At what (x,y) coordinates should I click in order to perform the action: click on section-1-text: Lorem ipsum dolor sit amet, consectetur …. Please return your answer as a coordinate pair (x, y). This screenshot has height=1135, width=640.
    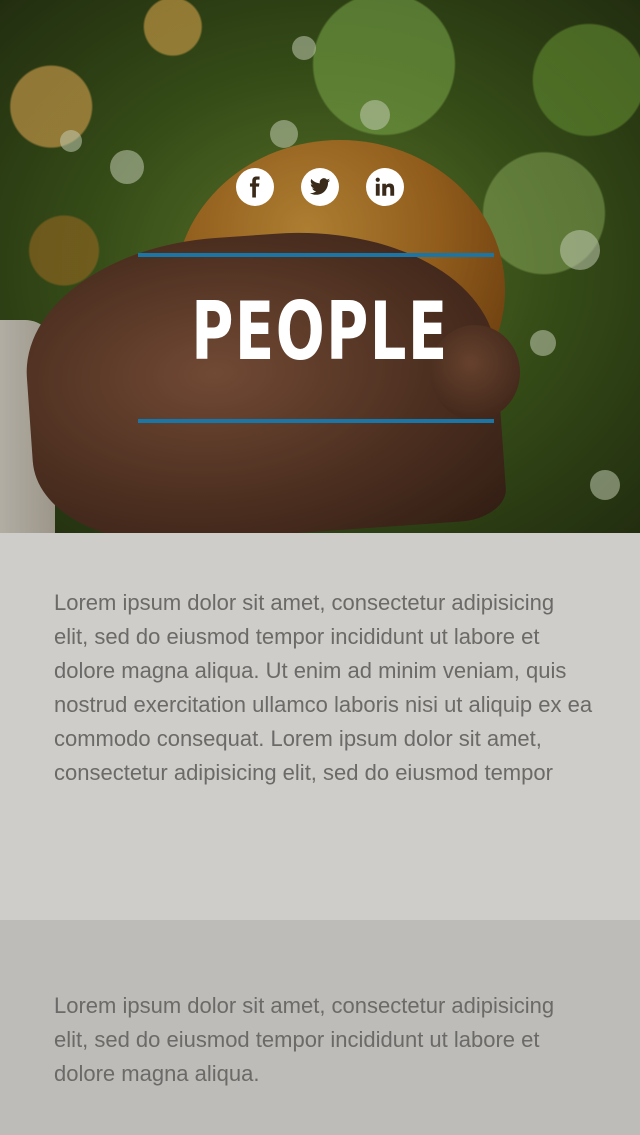
    Looking at the image, I should click on (323, 687).